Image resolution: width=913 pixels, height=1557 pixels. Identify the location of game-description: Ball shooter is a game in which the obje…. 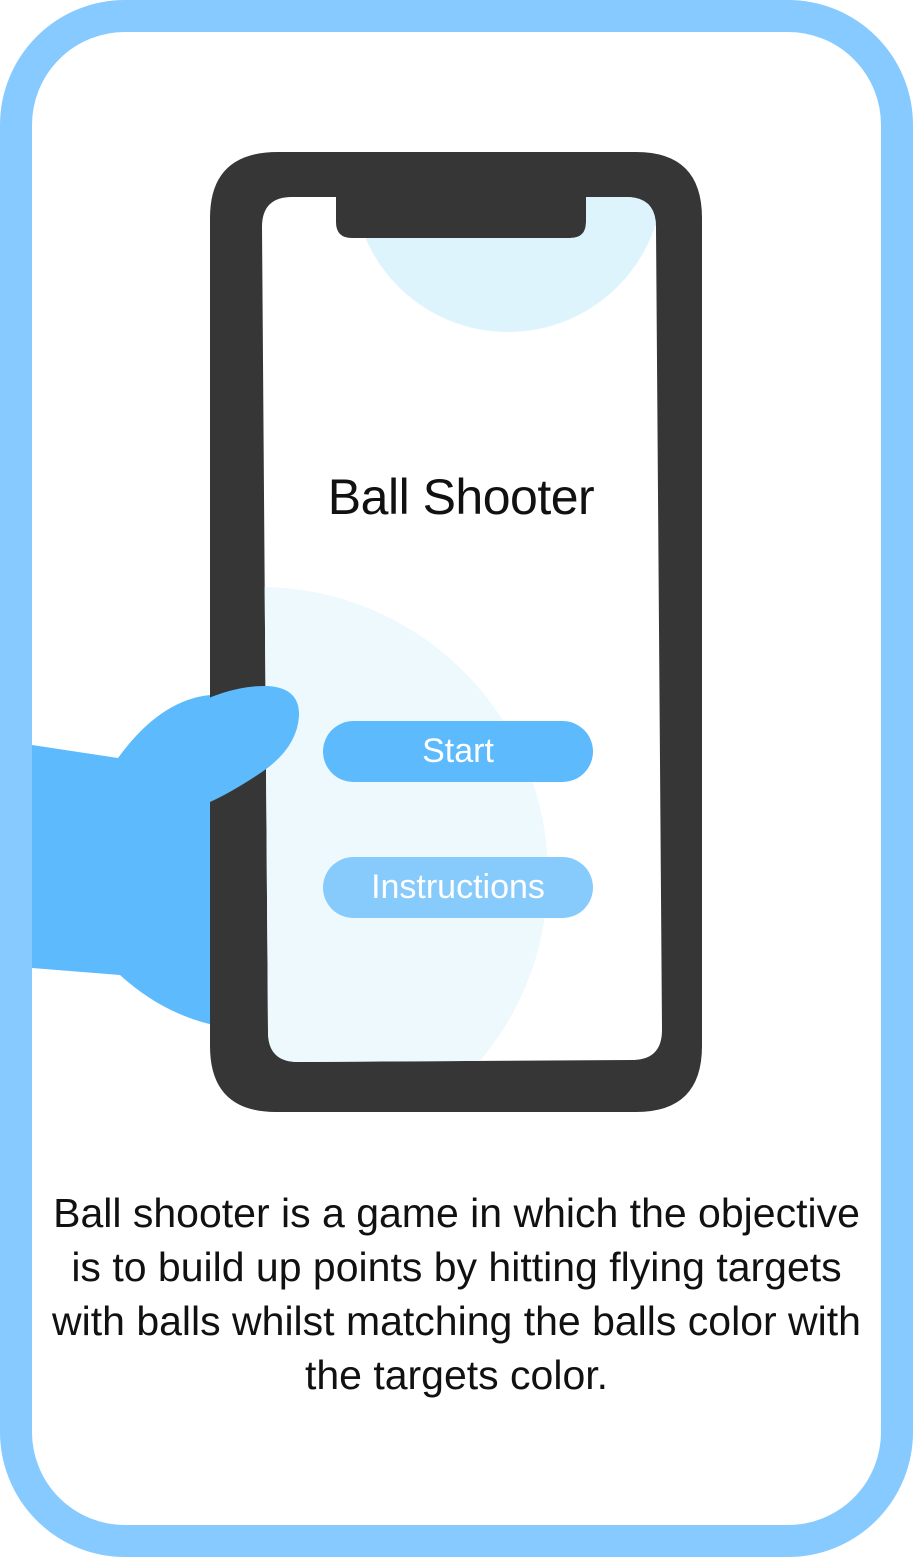
(456, 1294).